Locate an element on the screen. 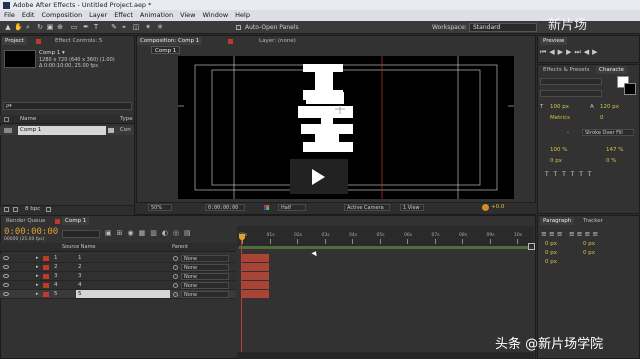 Image resolution: width=640 pixels, height=359 pixels. timeline-switches-toolbar: ▣⊞◉▦▥◐◎▤ is located at coordinates (170, 233).